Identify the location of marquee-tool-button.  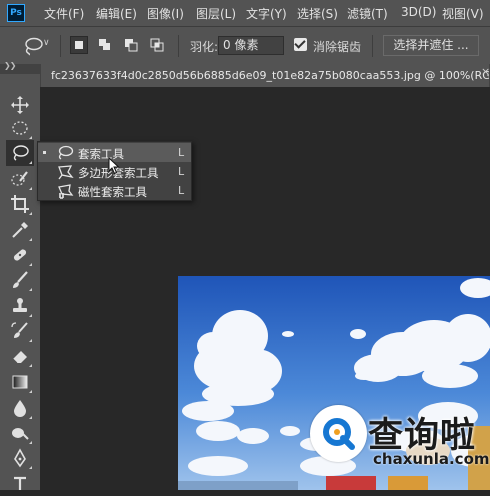
(20, 128).